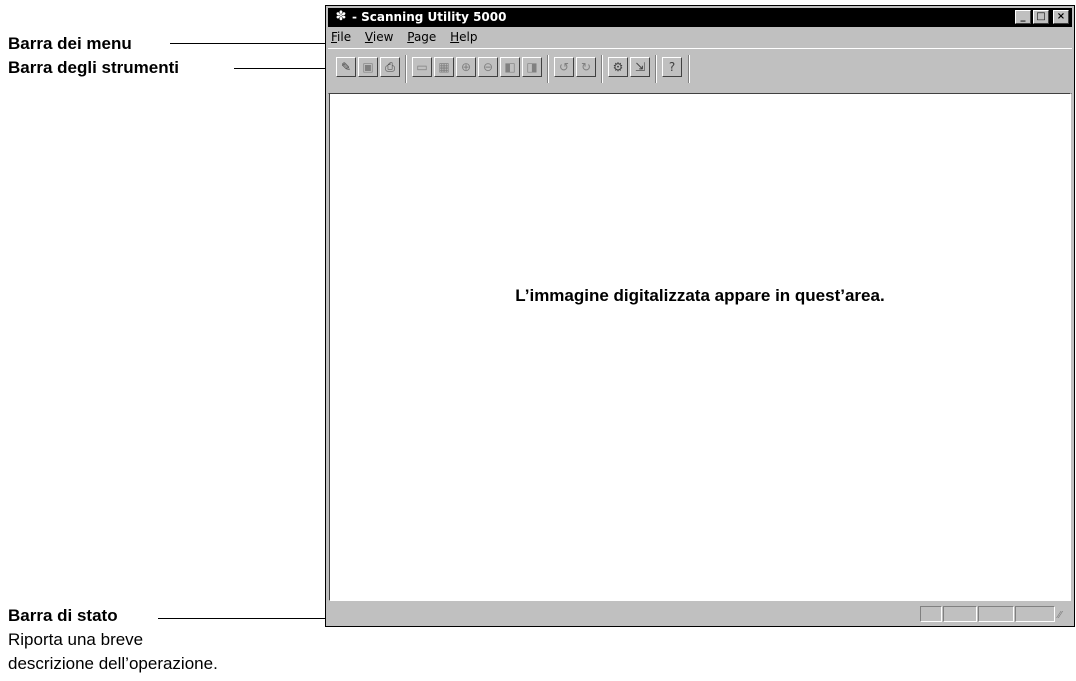 The width and height of the screenshot is (1076, 681). I want to click on menu-bar-leader-line, so click(250, 43).